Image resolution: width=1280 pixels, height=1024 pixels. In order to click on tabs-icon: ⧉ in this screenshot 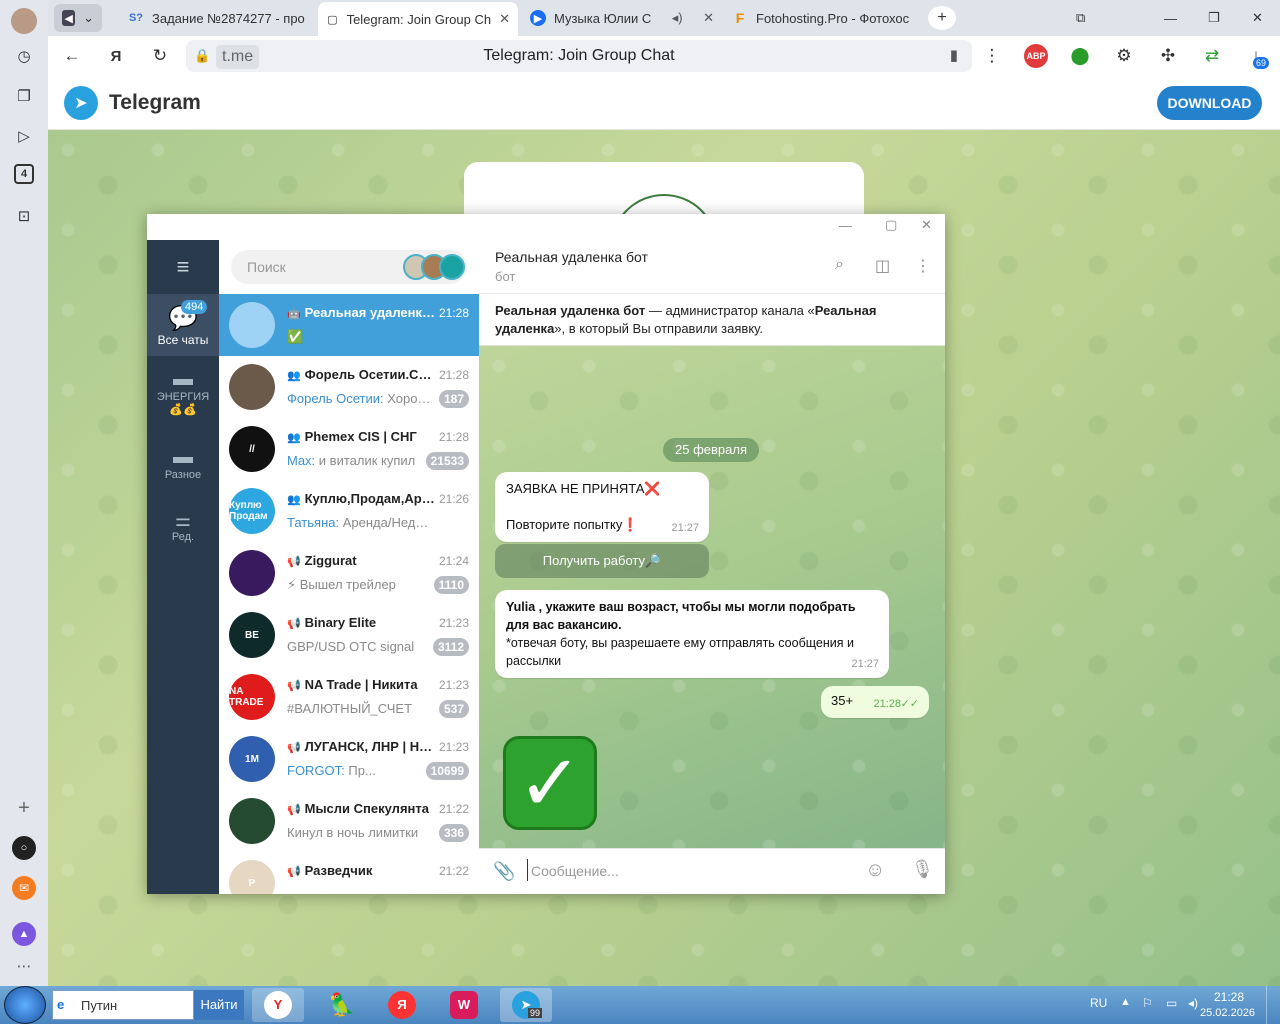, I will do `click(1082, 18)`.